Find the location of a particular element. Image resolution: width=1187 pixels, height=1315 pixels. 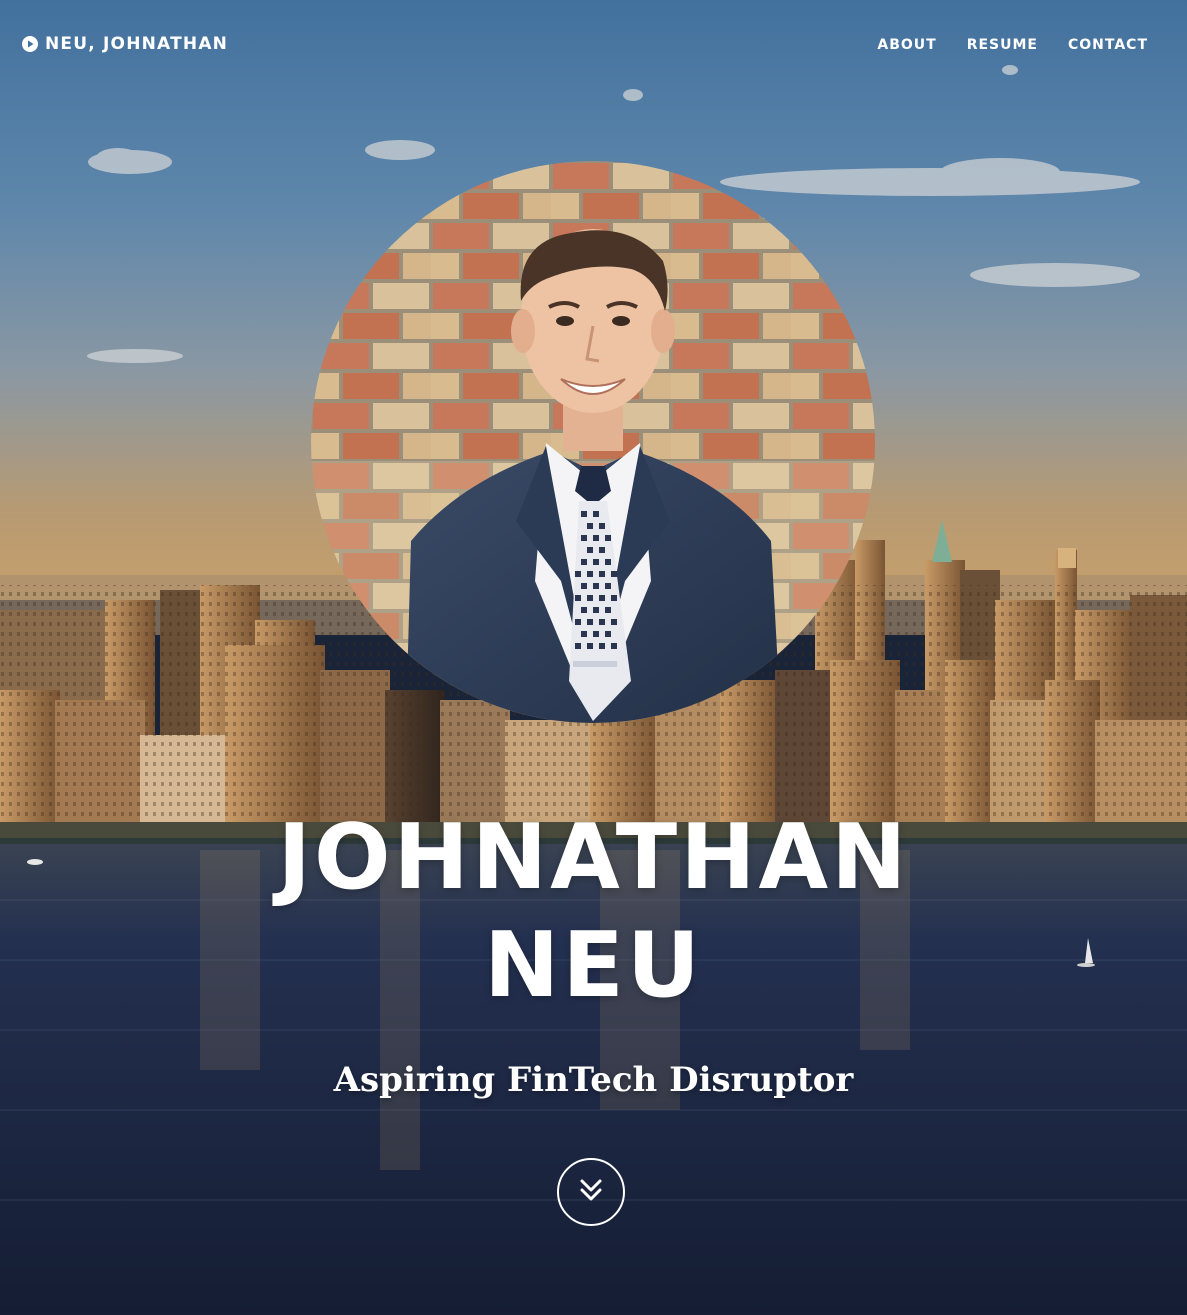

hero-subtitle: Aspiring FinTech Disruptor is located at coordinates (593, 1080).